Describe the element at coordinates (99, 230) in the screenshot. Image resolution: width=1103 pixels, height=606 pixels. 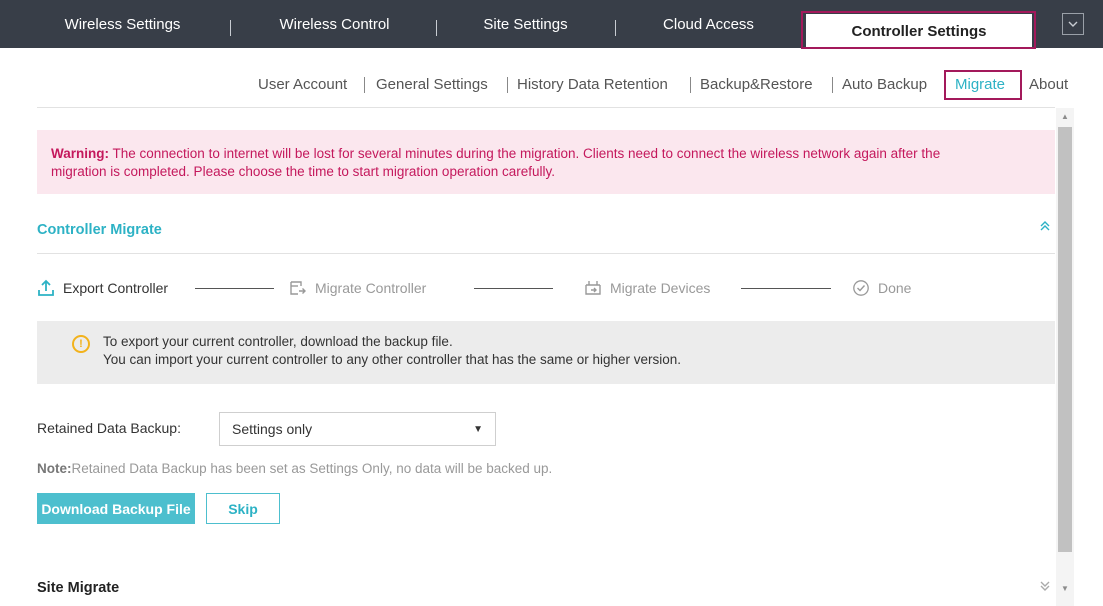
I see `controller-migrate-title: Controller Migrate` at that location.